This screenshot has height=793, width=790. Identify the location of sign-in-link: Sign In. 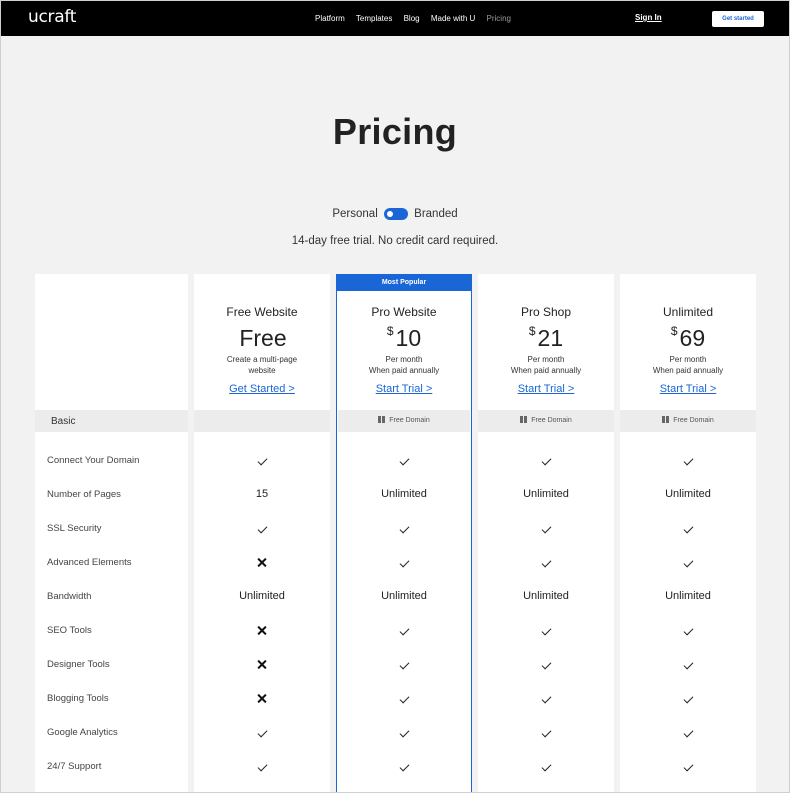
(648, 17).